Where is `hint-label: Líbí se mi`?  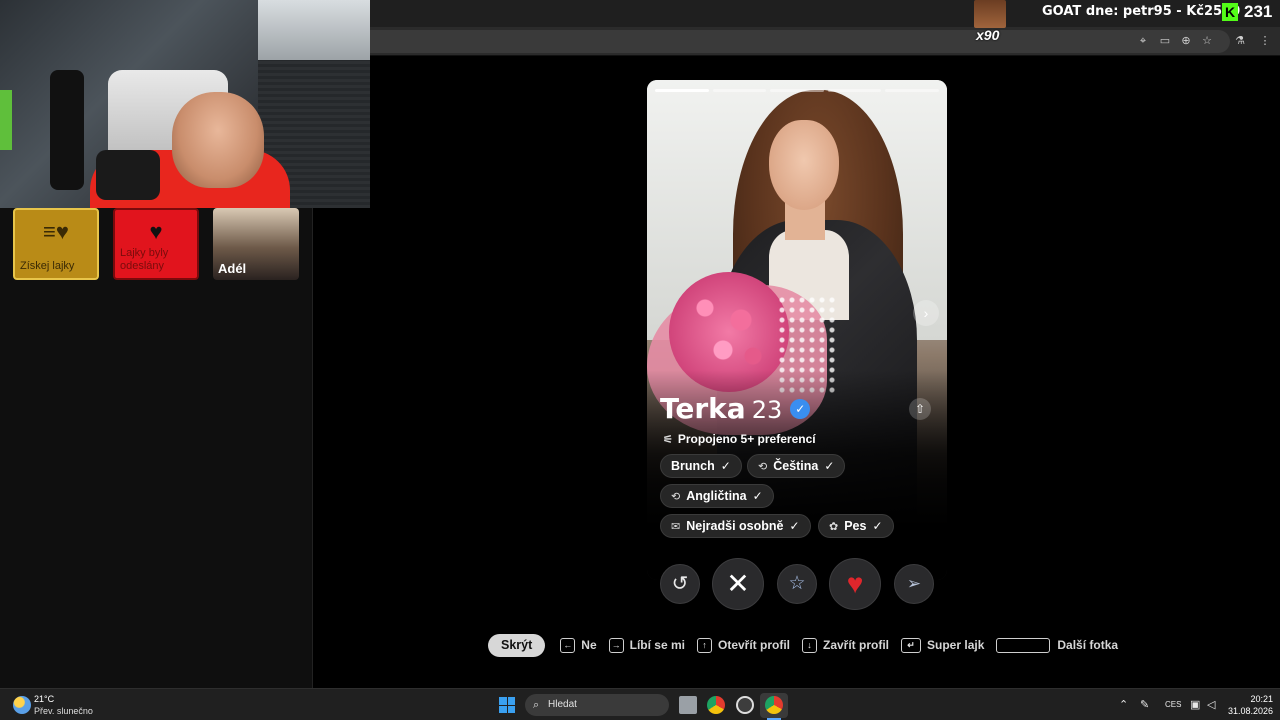
hint-label: Líbí se mi is located at coordinates (657, 645).